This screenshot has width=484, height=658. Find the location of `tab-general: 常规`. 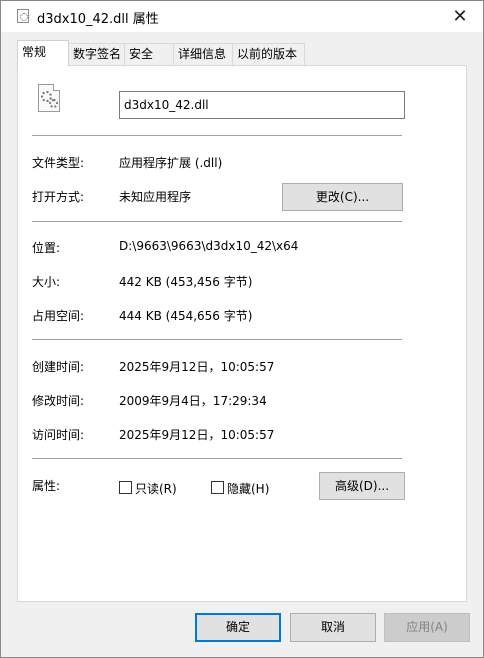

tab-general: 常规 is located at coordinates (43, 53).